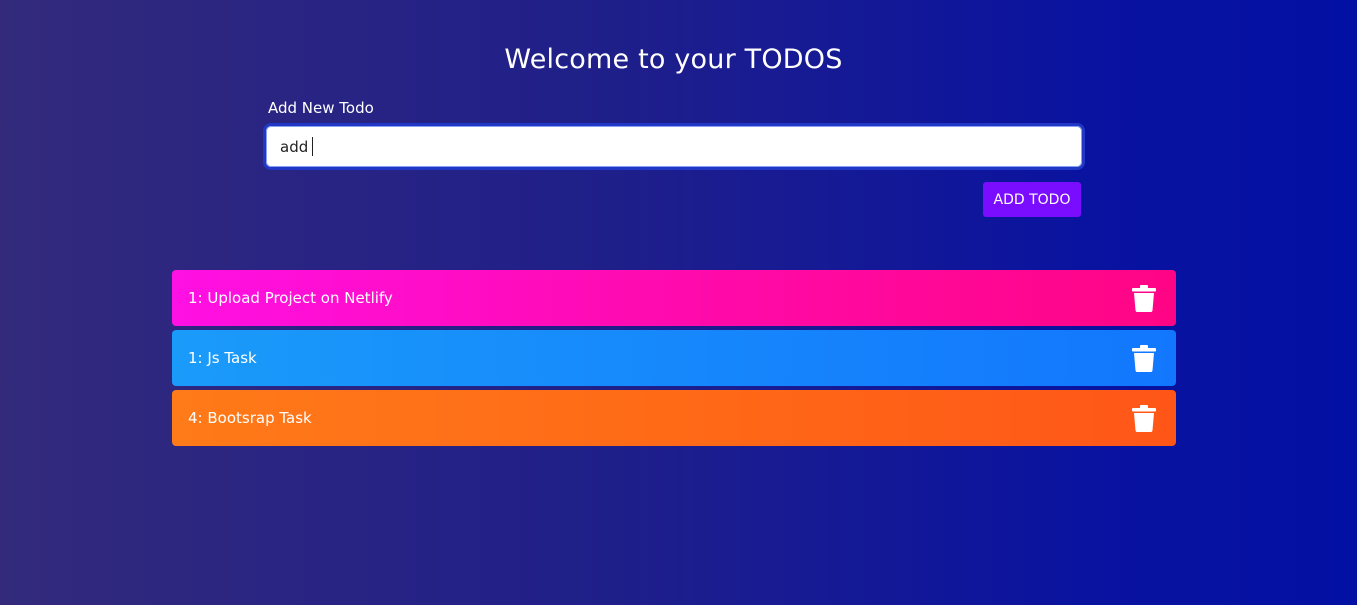 This screenshot has height=605, width=1357. I want to click on todo-input-wrapper, so click(674, 146).